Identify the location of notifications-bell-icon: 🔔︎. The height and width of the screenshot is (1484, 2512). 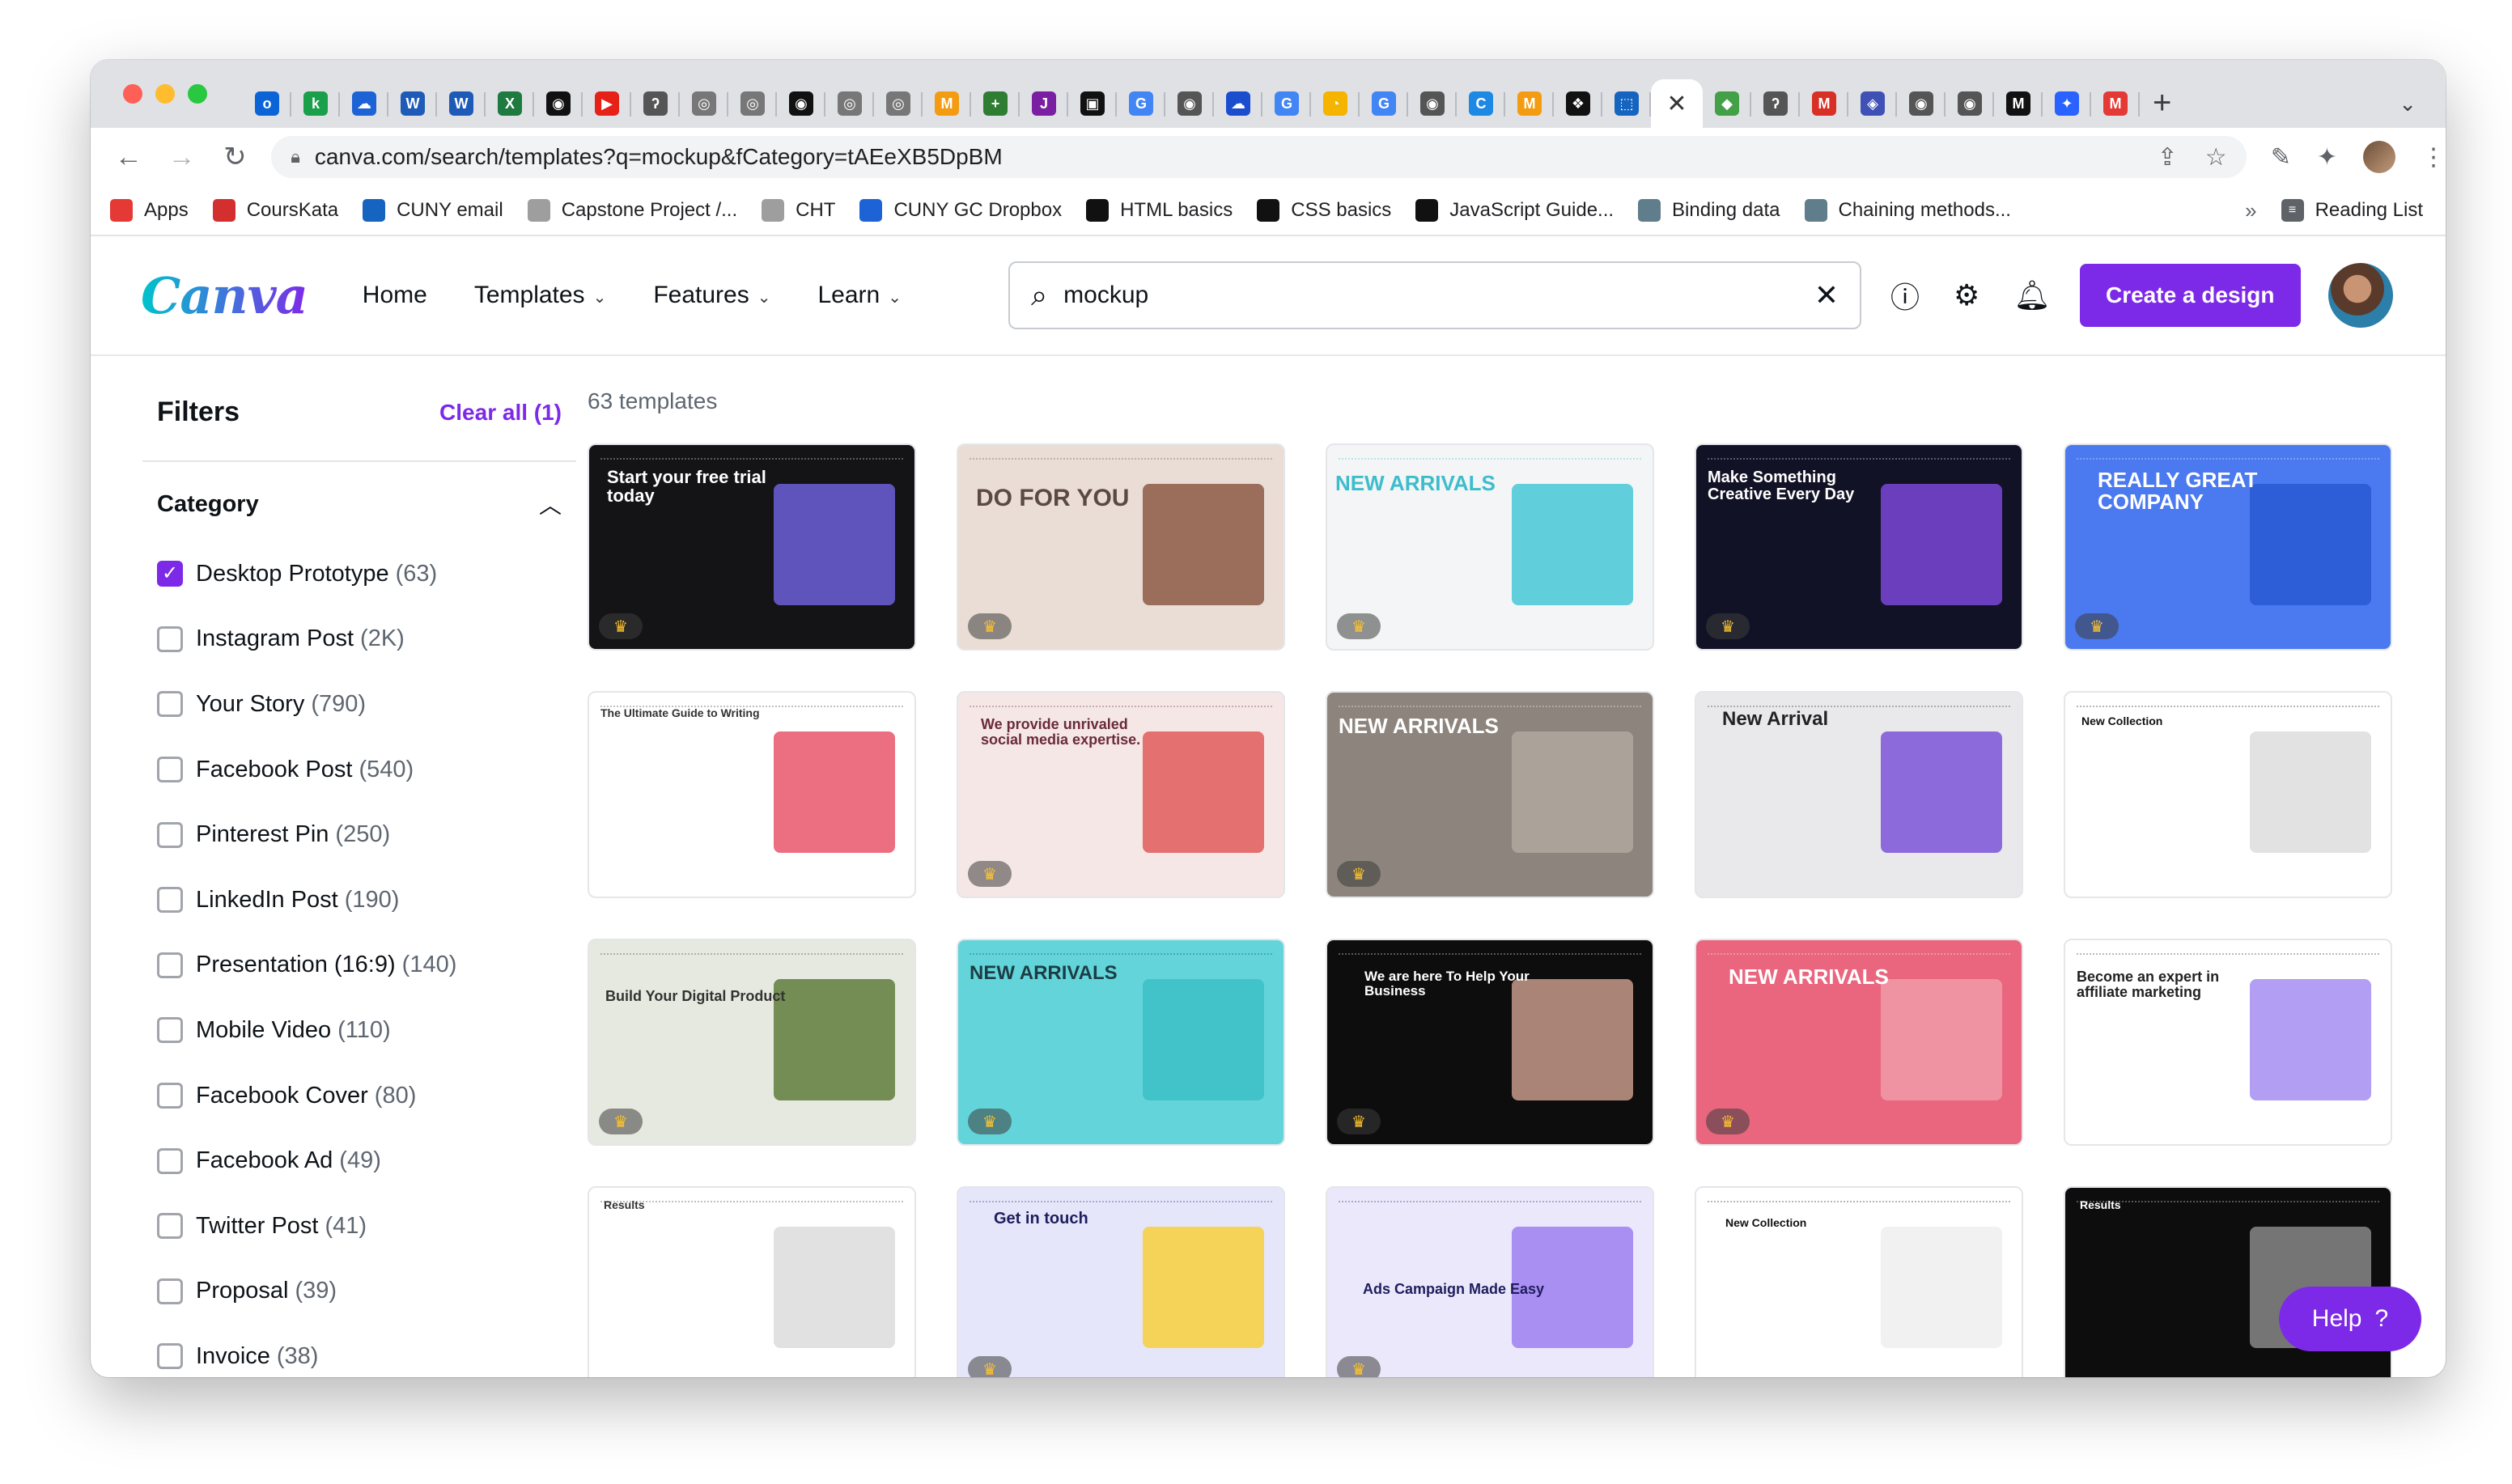
(2032, 295).